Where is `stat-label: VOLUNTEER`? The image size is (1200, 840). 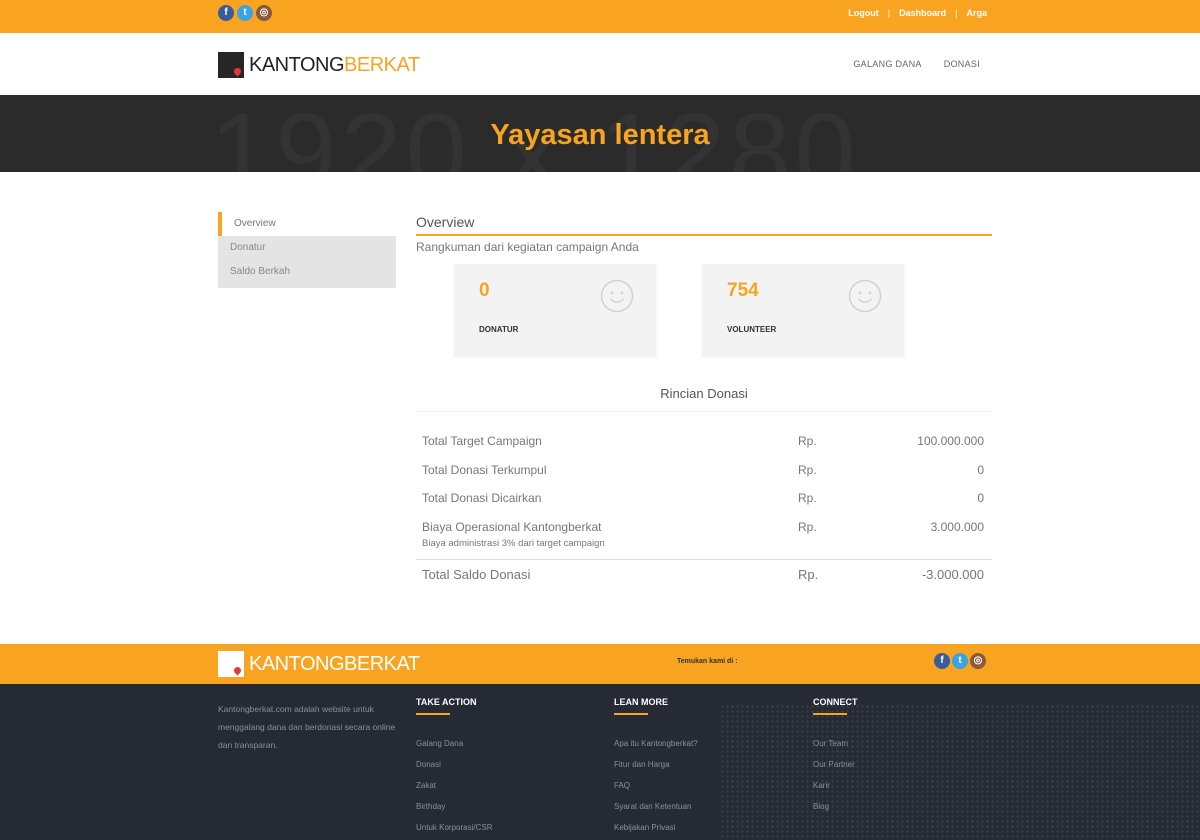 stat-label: VOLUNTEER is located at coordinates (752, 329).